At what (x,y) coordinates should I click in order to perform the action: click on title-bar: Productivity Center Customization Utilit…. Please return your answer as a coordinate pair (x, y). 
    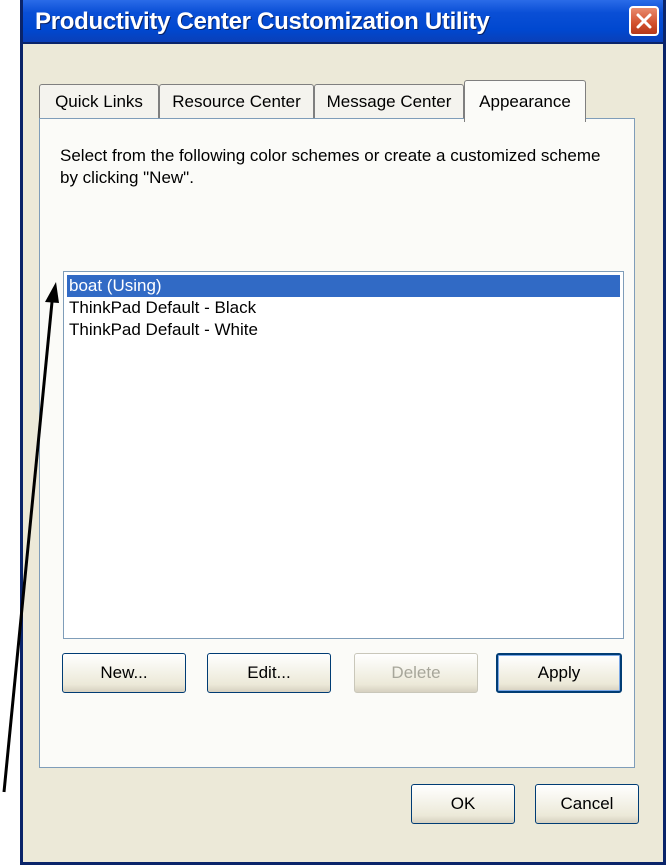
    Looking at the image, I should click on (343, 22).